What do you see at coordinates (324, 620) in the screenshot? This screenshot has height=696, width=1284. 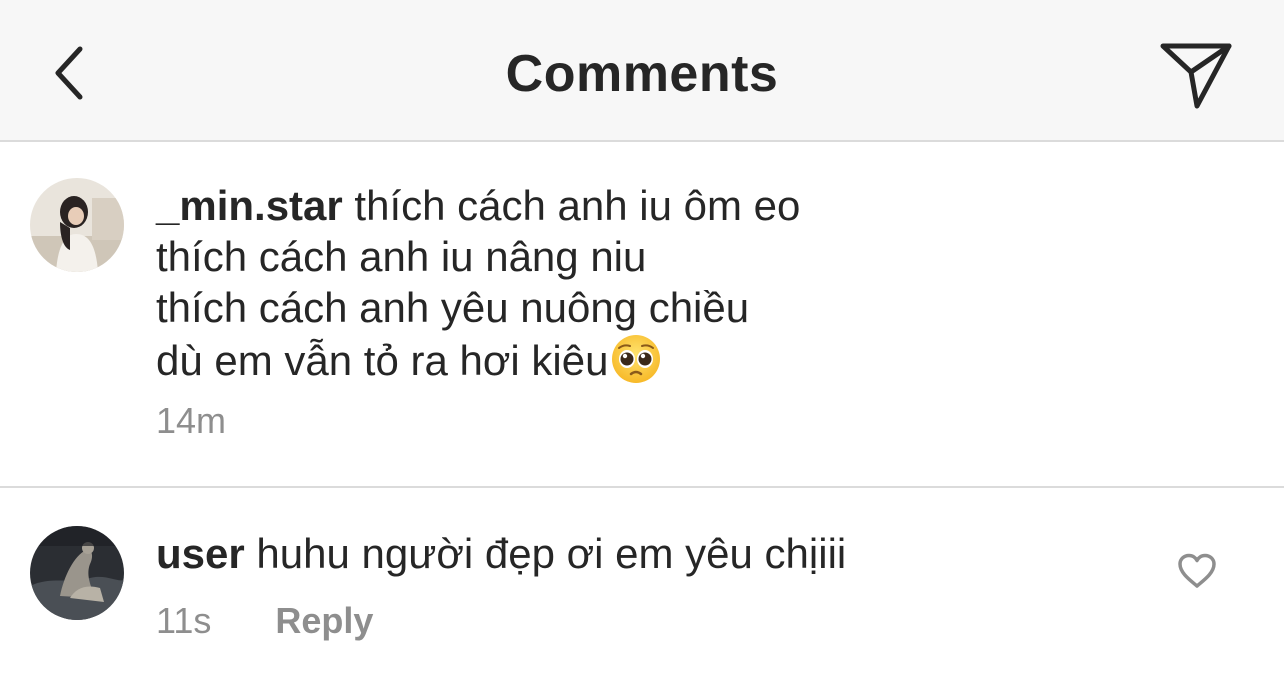 I see `reply-button: Reply` at bounding box center [324, 620].